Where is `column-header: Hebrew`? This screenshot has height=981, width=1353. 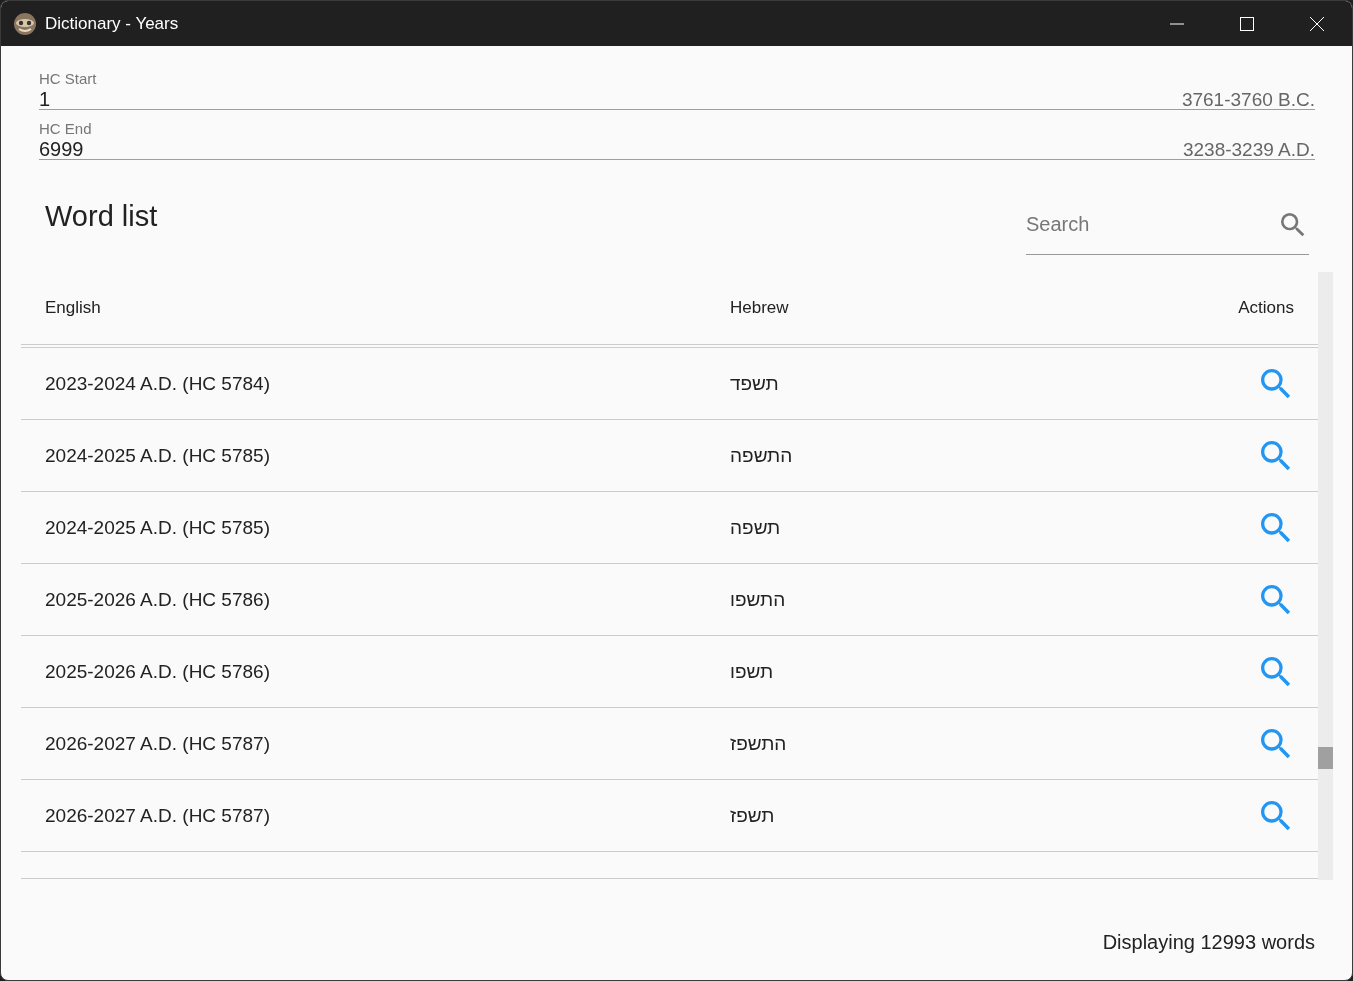
column-header: Hebrew is located at coordinates (984, 308).